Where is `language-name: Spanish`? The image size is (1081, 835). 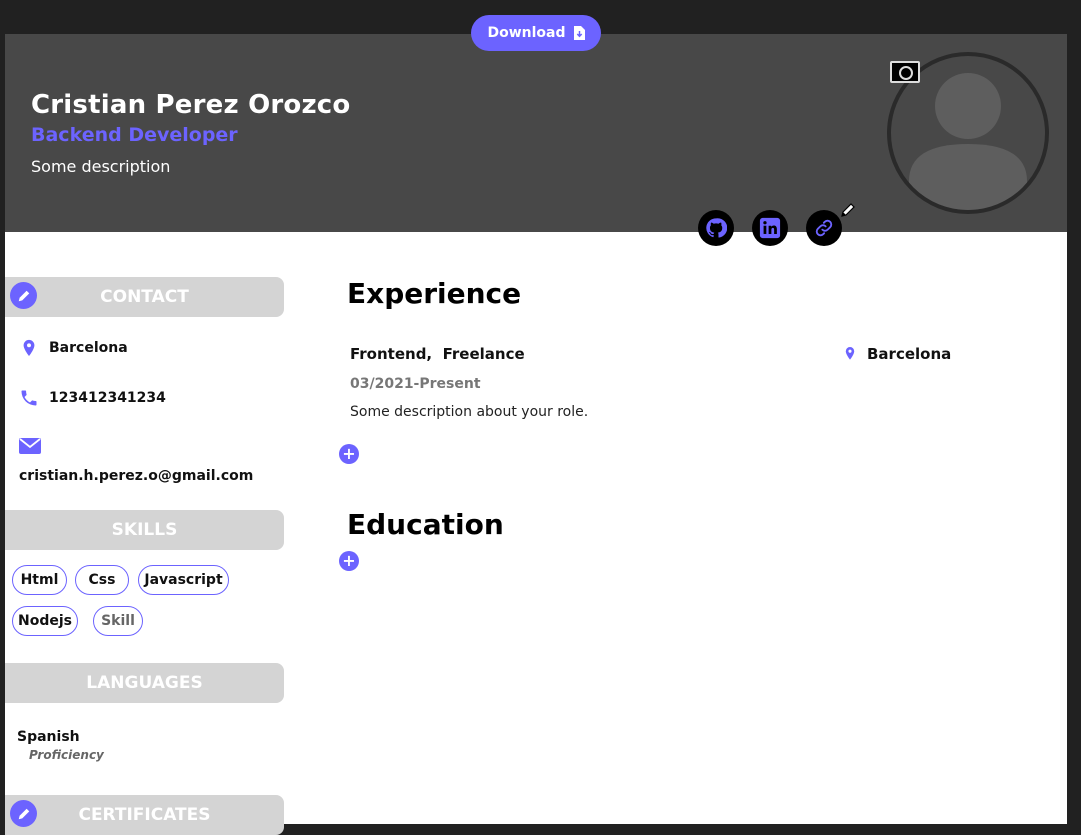 language-name: Spanish is located at coordinates (48, 737).